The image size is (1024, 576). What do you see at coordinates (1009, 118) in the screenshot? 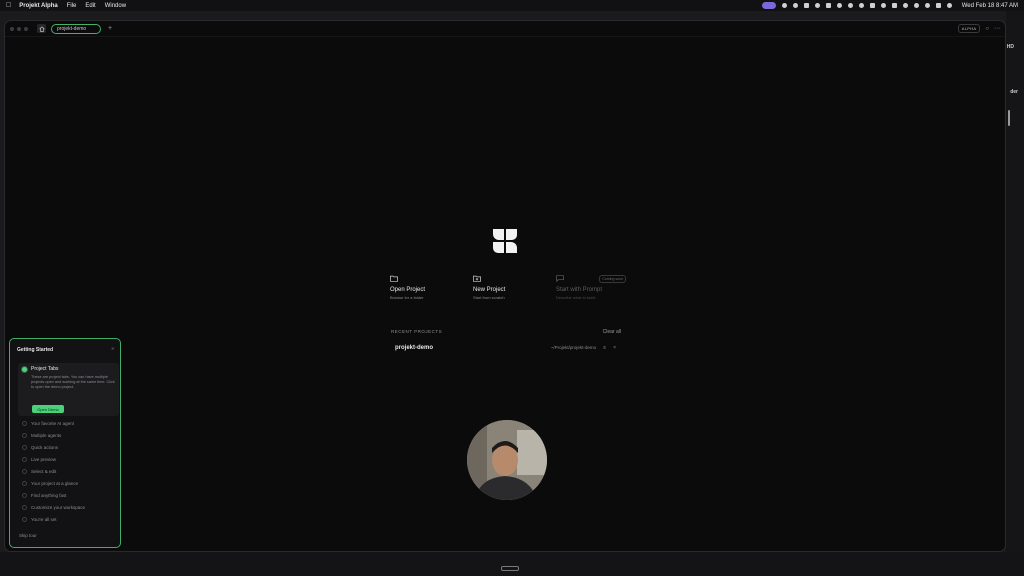
I see `background-scrollbar` at bounding box center [1009, 118].